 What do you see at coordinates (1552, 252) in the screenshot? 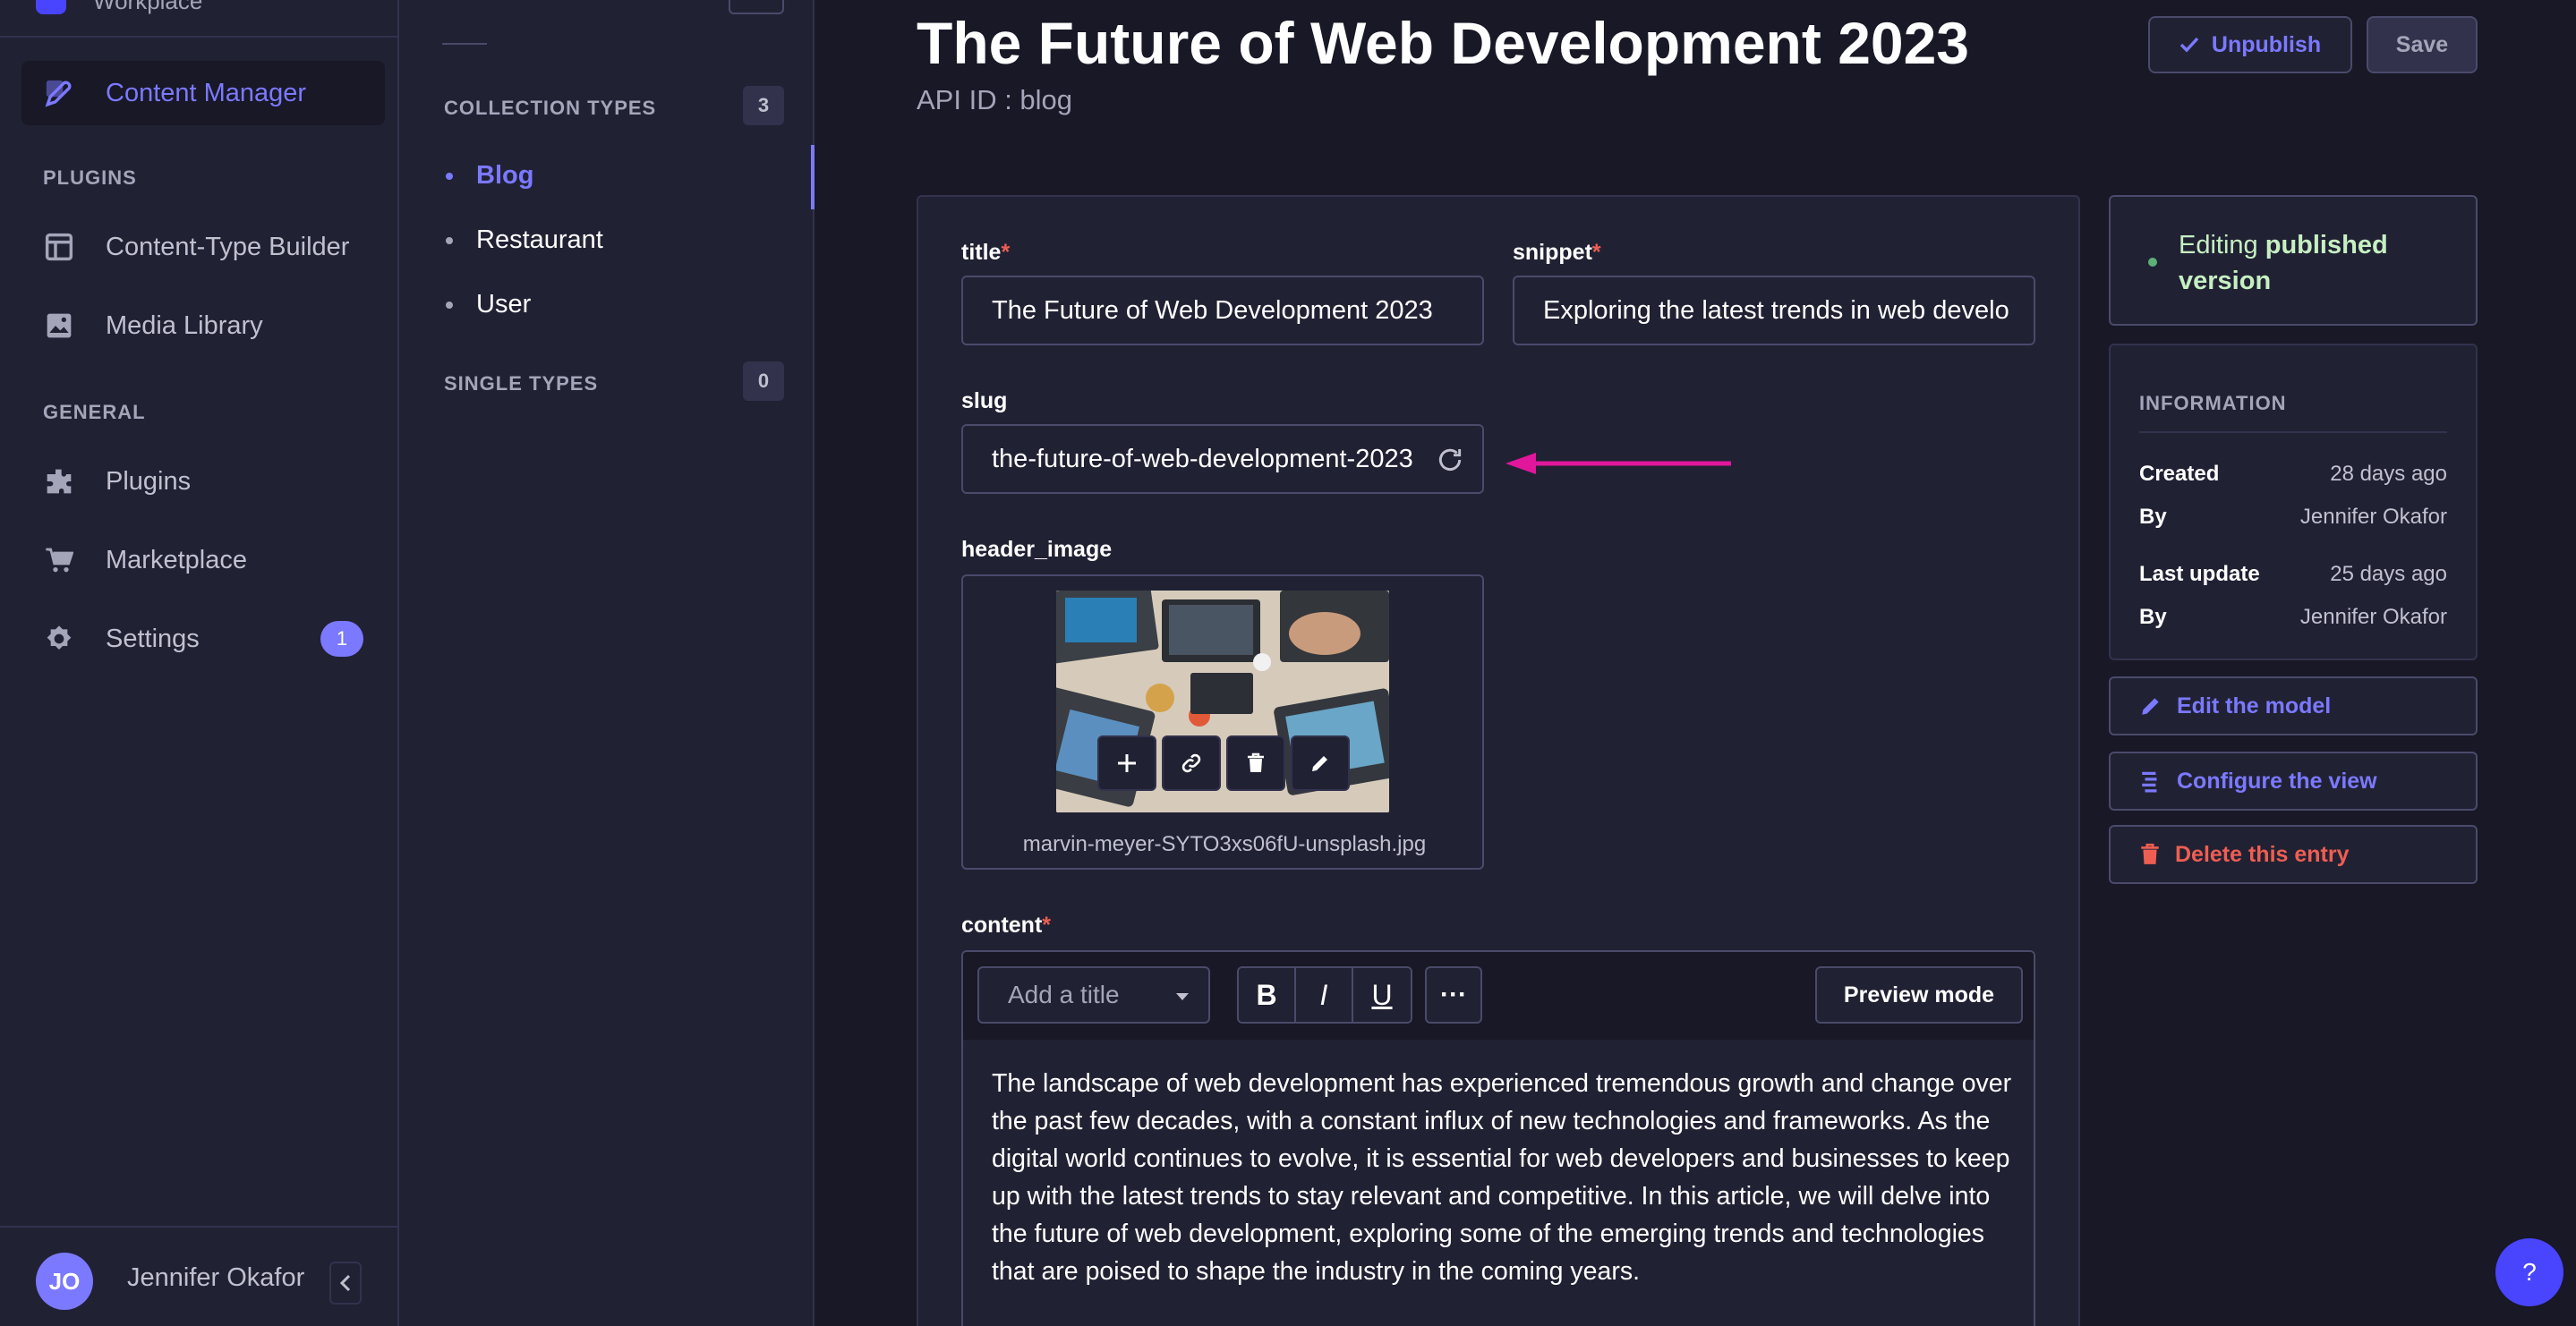
I see `field-label-text: snippet` at bounding box center [1552, 252].